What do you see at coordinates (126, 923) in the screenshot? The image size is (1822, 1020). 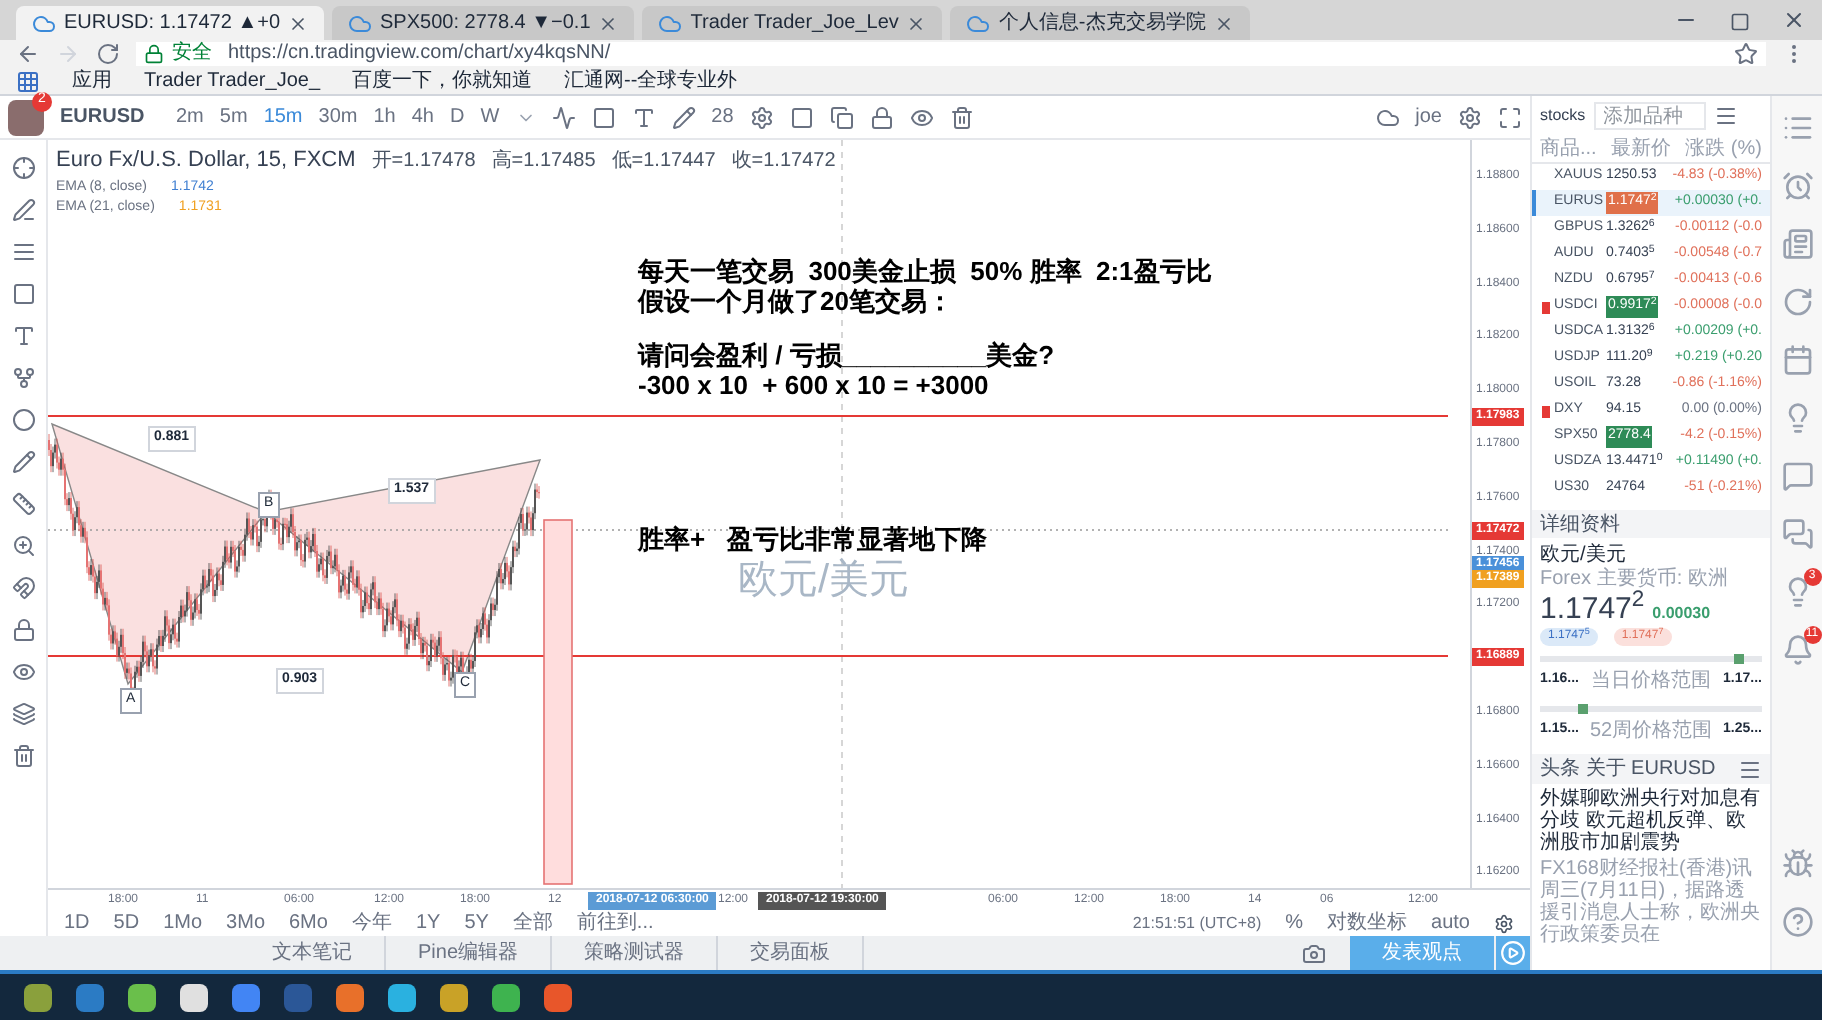 I see `range-button: 5D` at bounding box center [126, 923].